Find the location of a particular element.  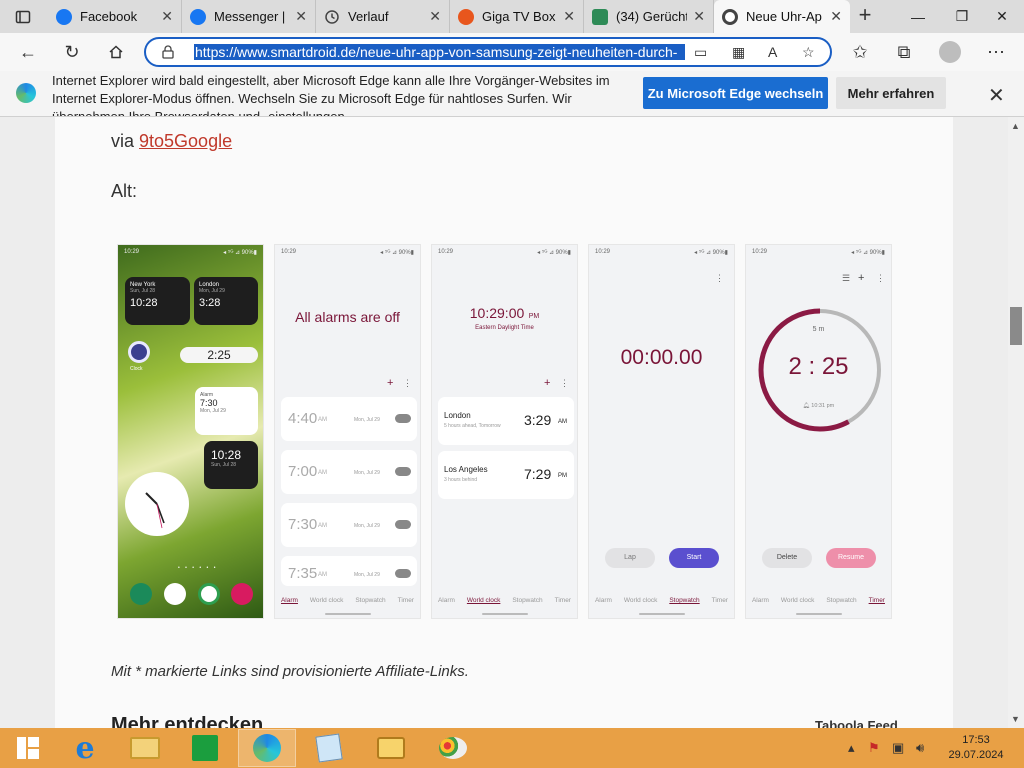

home-button is located at coordinates (116, 52).